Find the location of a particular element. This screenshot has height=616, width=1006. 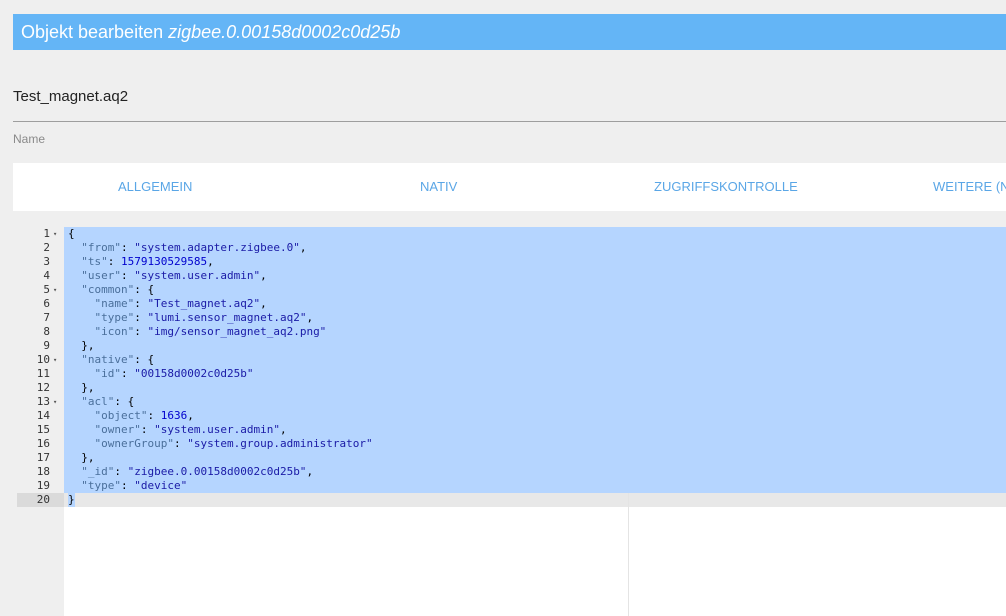

line-number: 19 is located at coordinates (43, 485).